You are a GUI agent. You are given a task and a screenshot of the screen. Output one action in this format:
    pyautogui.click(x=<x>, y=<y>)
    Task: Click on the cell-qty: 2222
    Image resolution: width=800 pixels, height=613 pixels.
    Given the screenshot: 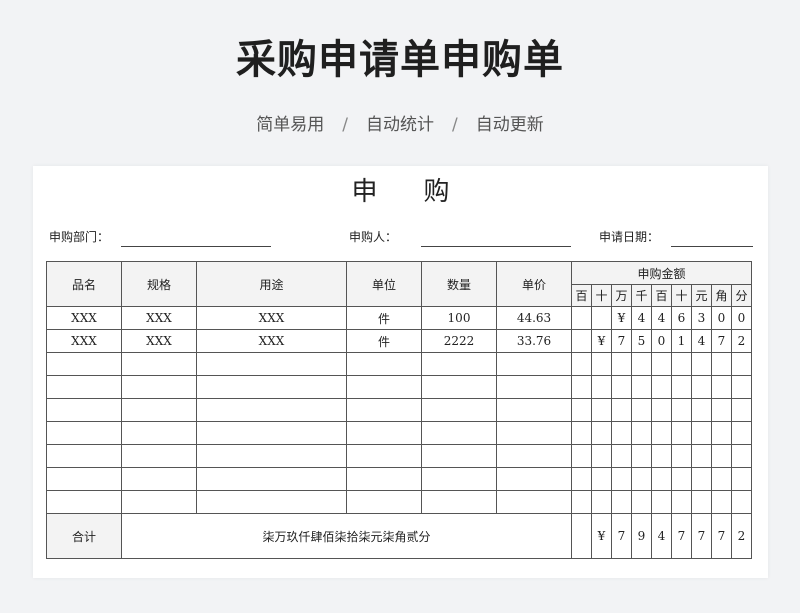 What is the action you would take?
    pyautogui.click(x=459, y=341)
    